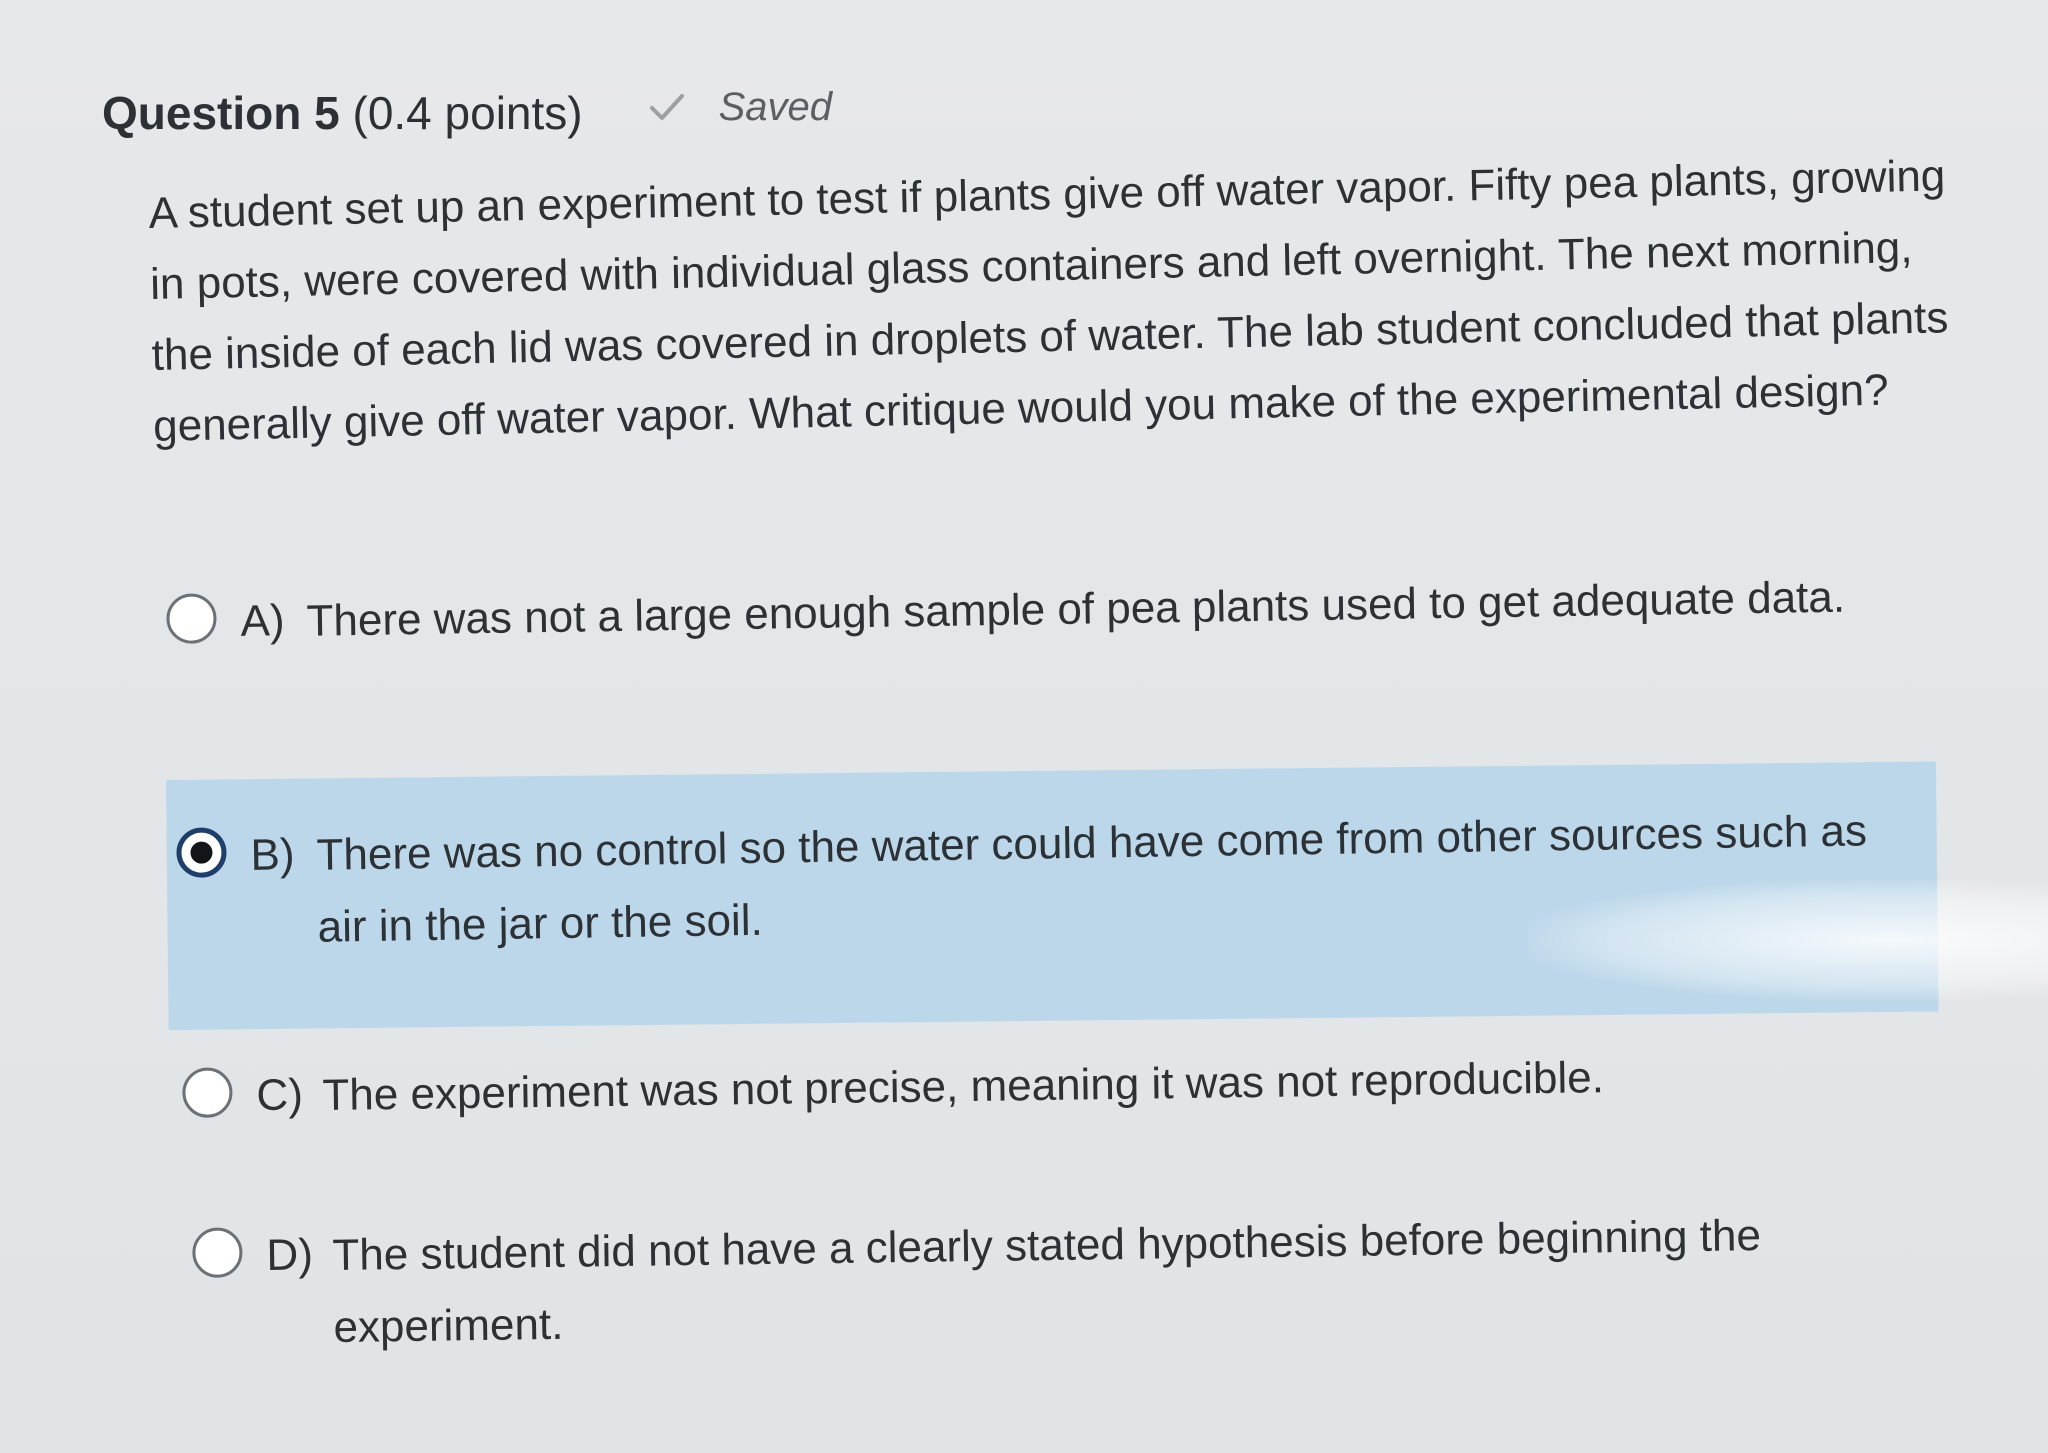 The width and height of the screenshot is (2048, 1453). What do you see at coordinates (290, 1255) in the screenshot?
I see `option-d-letter: D)` at bounding box center [290, 1255].